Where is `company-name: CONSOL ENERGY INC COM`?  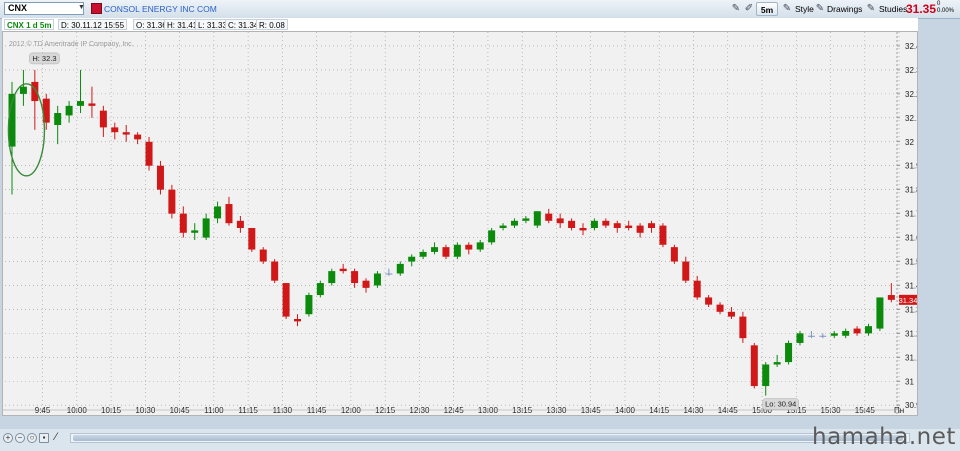
company-name: CONSOL ENERGY INC COM is located at coordinates (160, 9).